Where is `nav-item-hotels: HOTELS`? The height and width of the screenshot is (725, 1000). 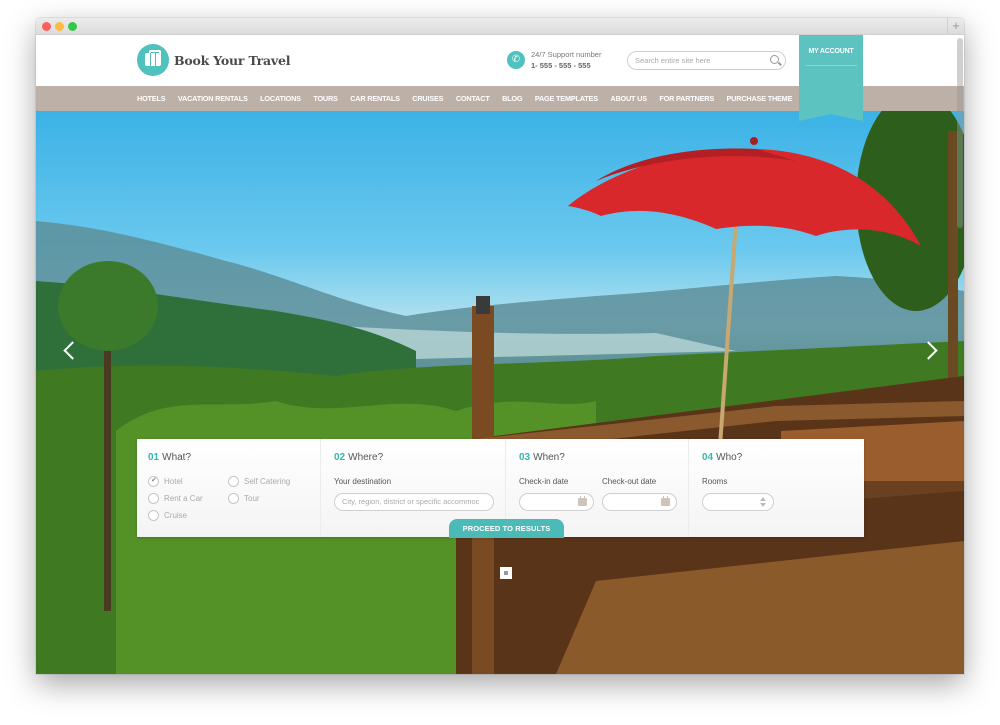
nav-item-hotels: HOTELS is located at coordinates (151, 98).